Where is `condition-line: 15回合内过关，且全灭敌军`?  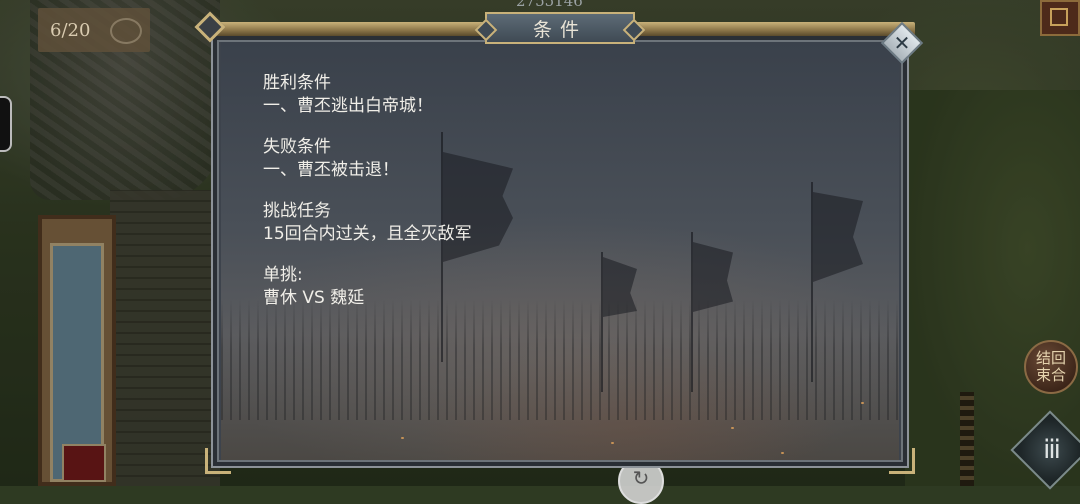
condition-line: 15回合内过关，且全灭敌军 is located at coordinates (367, 234).